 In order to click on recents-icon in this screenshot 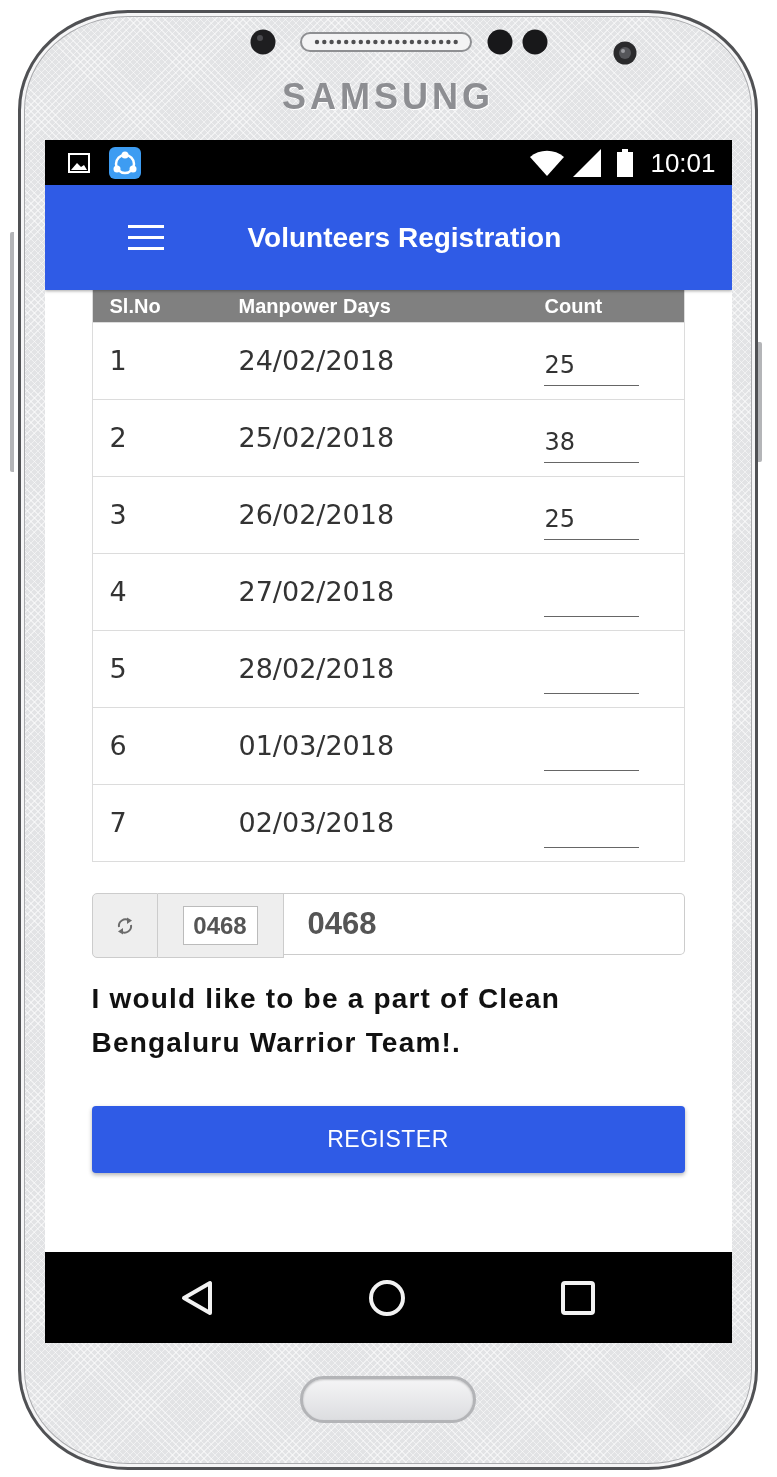, I will do `click(578, 1297)`.